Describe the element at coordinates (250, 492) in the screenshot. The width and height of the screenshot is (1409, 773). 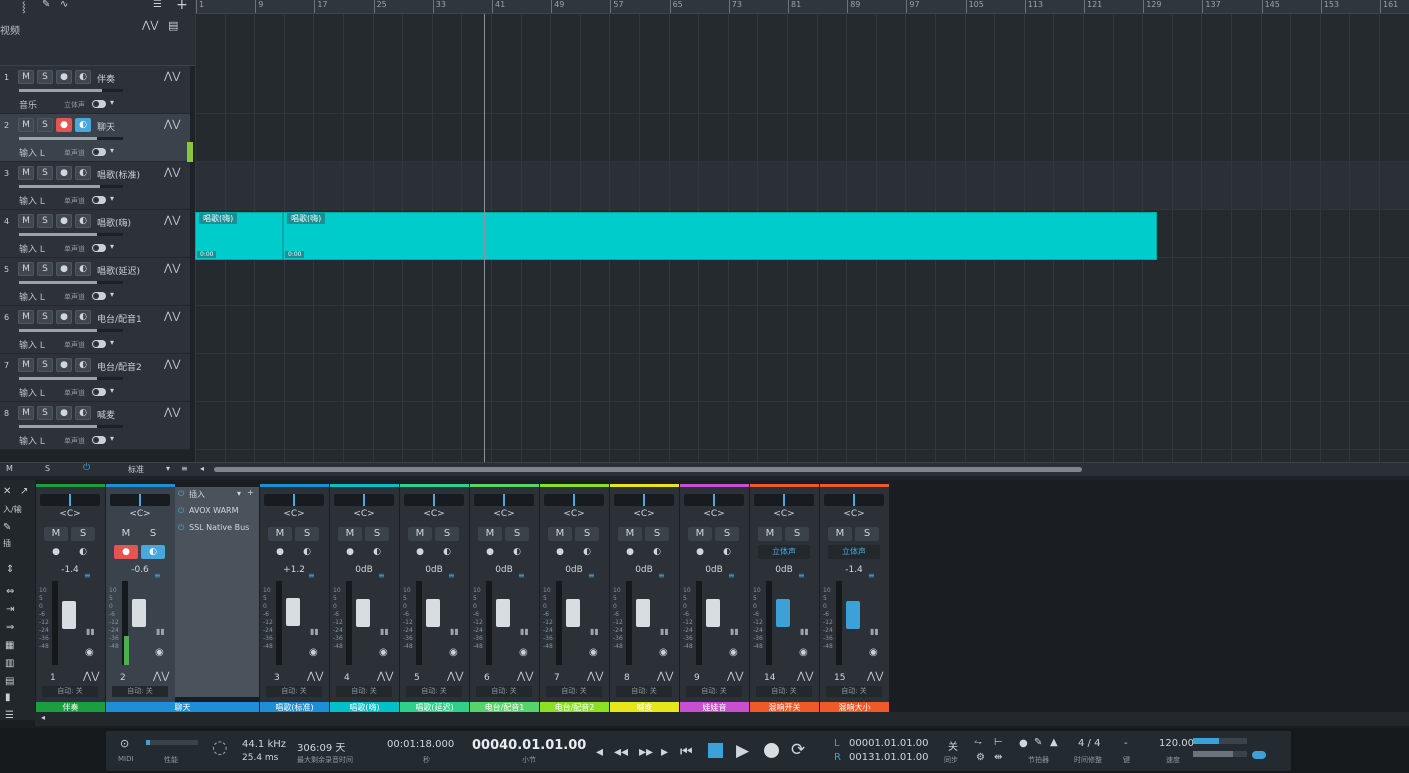
I see `add-insert-icon: +` at that location.